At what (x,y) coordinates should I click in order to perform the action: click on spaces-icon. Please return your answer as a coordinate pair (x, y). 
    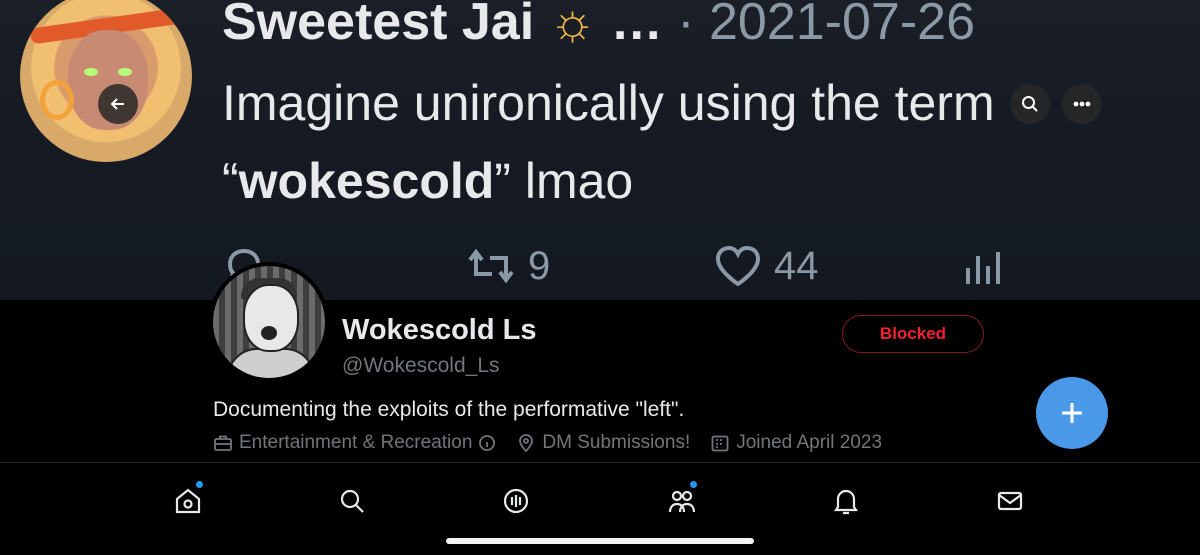
    Looking at the image, I should click on (516, 501).